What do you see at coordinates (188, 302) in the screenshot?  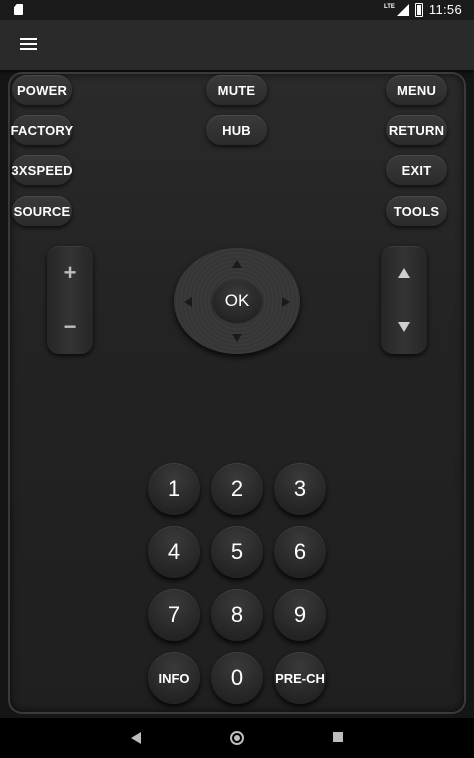 I see `dpad-left-arrow-icon` at bounding box center [188, 302].